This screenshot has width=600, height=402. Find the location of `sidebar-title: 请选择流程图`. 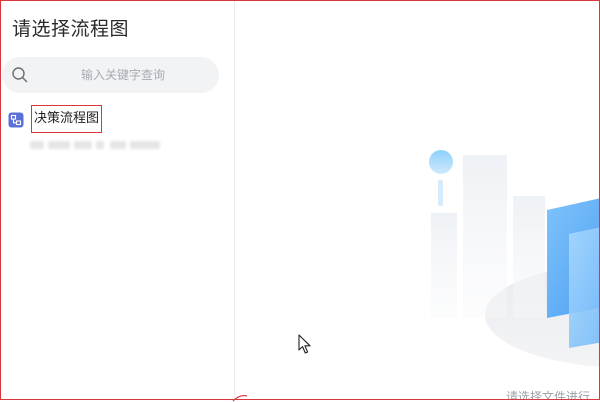

sidebar-title: 请选择流程图 is located at coordinates (71, 29).